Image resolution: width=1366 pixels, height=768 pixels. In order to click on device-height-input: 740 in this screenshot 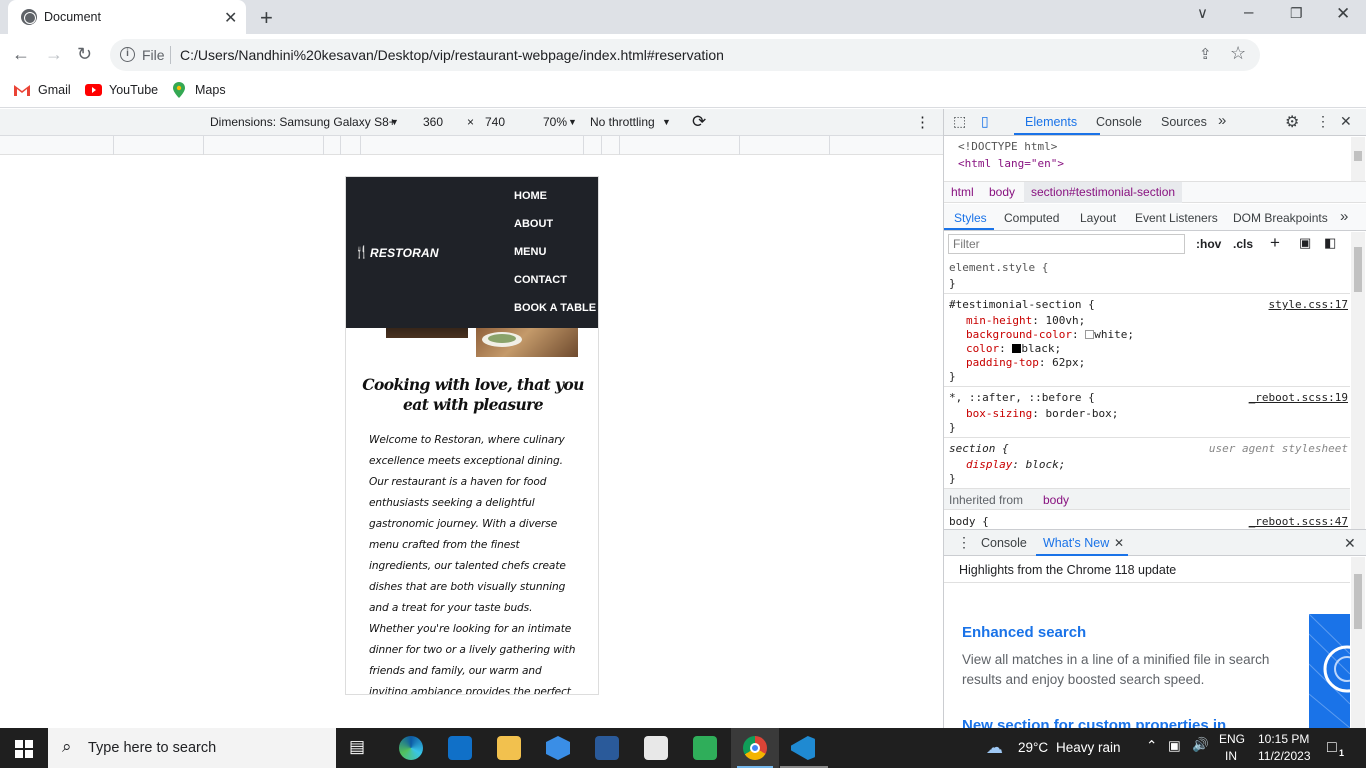, I will do `click(495, 122)`.